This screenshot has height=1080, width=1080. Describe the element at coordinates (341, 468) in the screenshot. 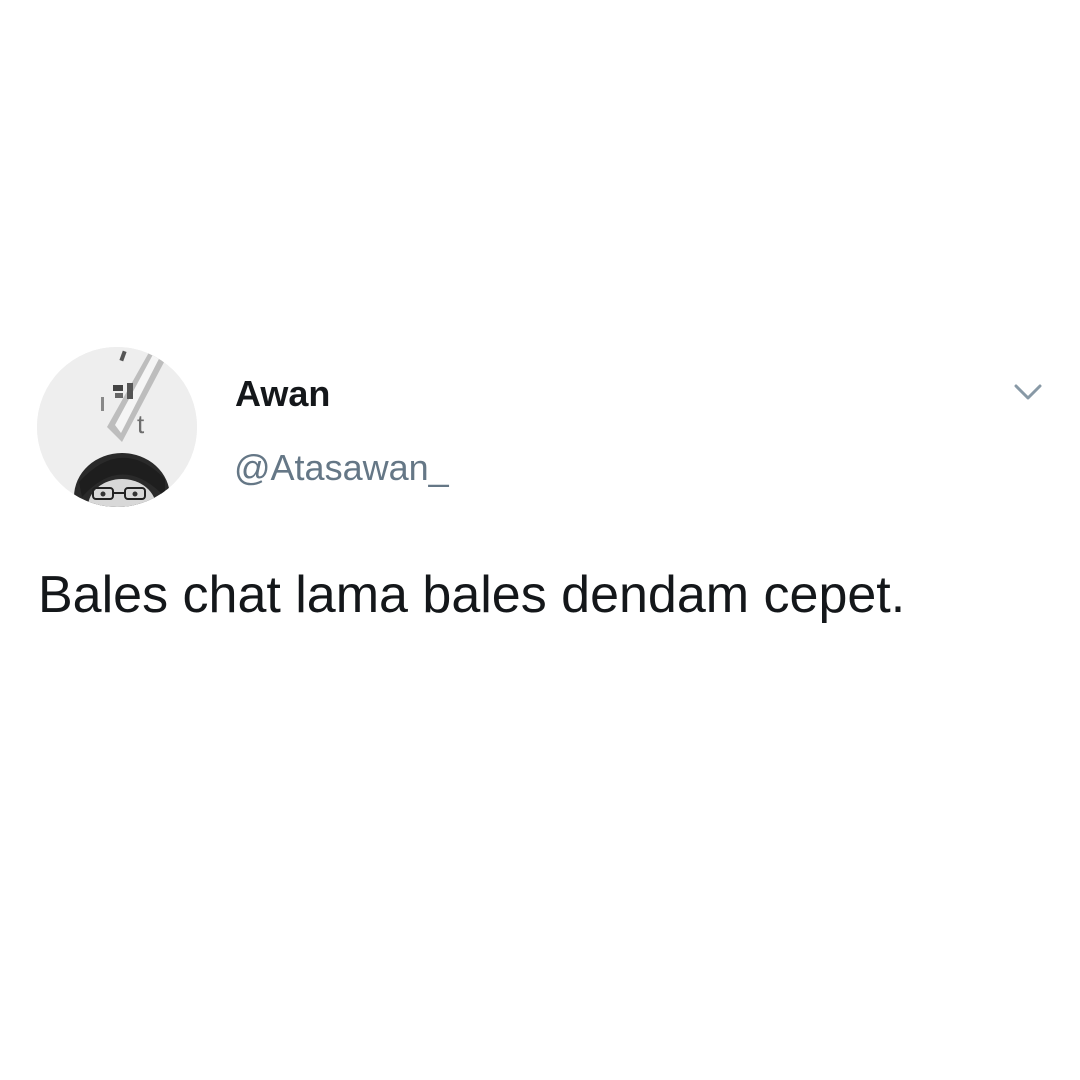

I see `user-handle: @Atasawan_` at that location.